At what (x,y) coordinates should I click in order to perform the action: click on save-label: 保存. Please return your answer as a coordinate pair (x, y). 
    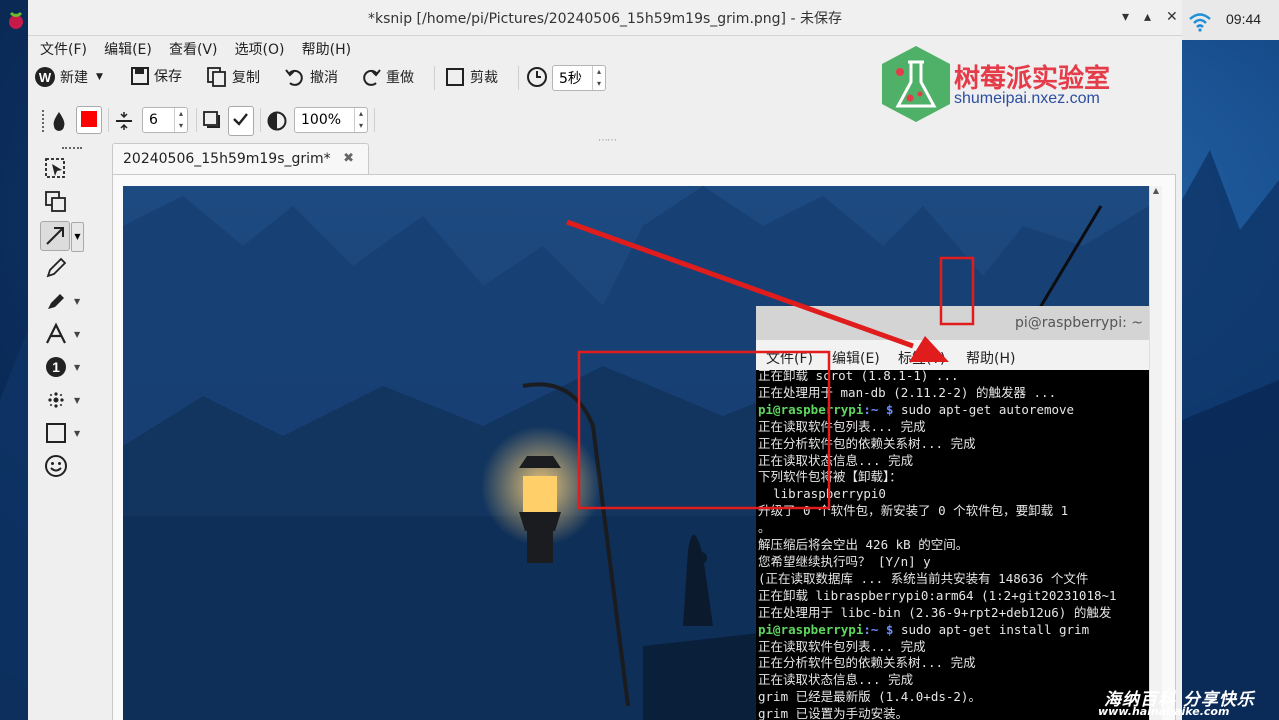
    Looking at the image, I should click on (168, 77).